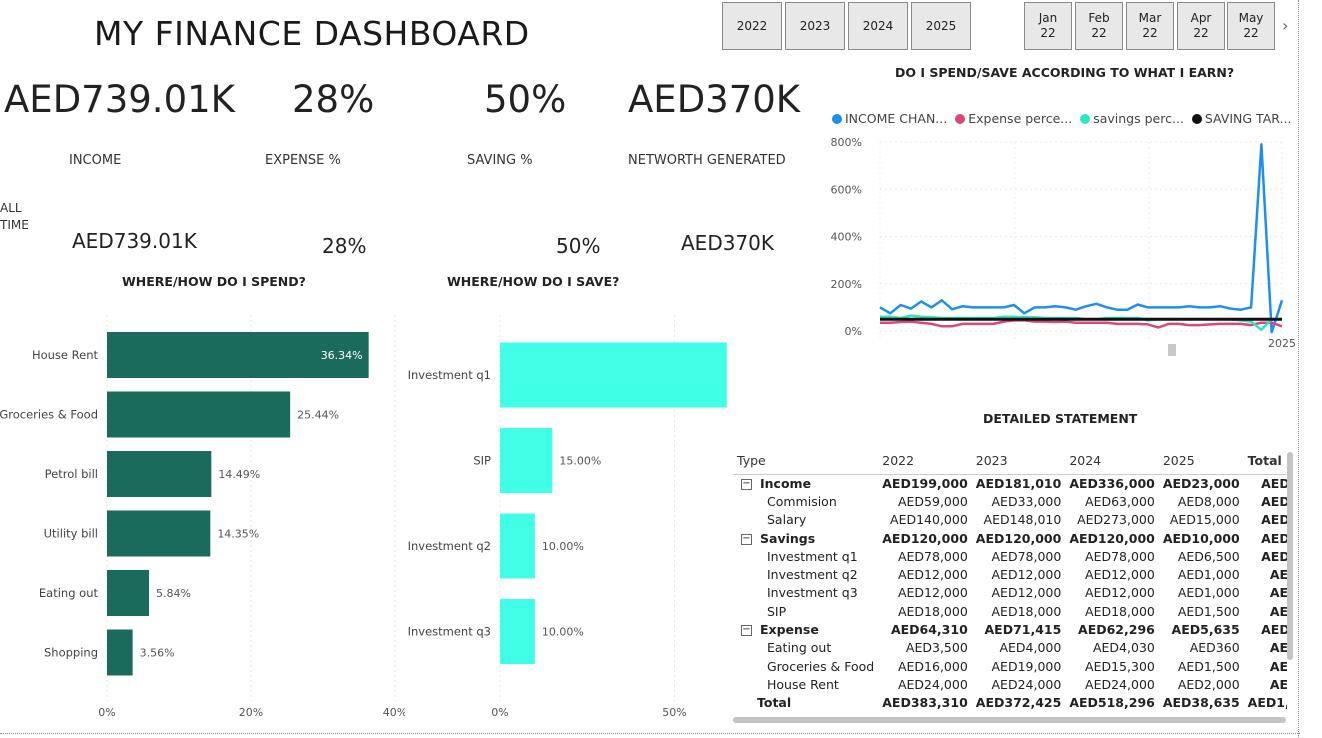  I want to click on table-cell: AED38,635, so click(1201, 703).